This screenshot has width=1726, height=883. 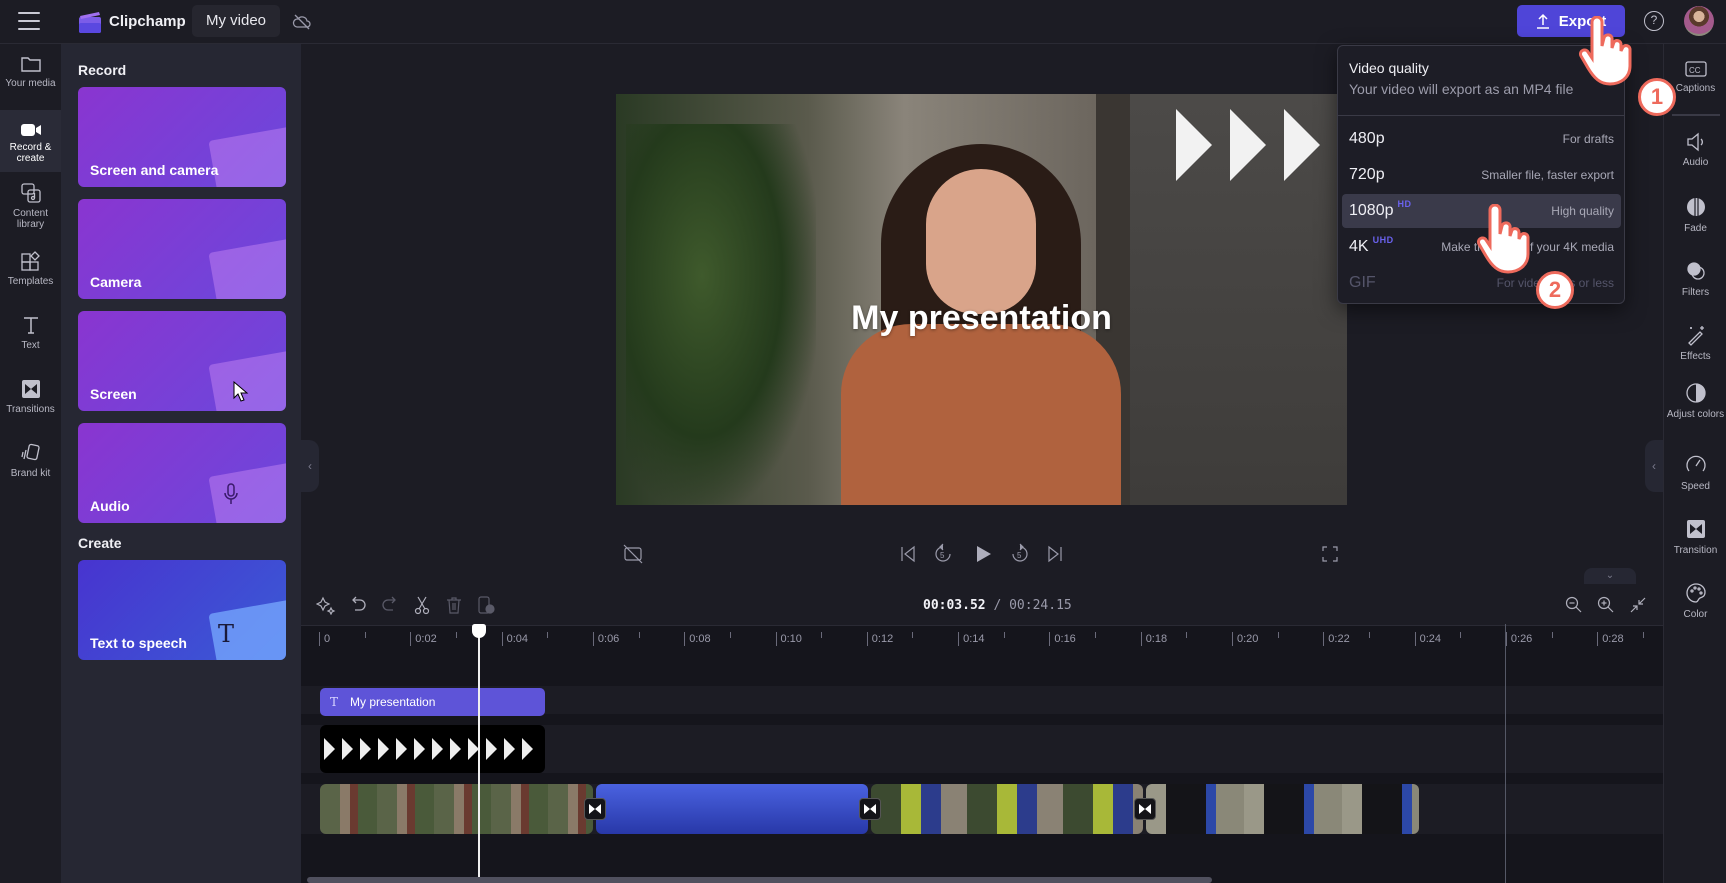 What do you see at coordinates (1330, 554) in the screenshot?
I see `fullscreen-icon` at bounding box center [1330, 554].